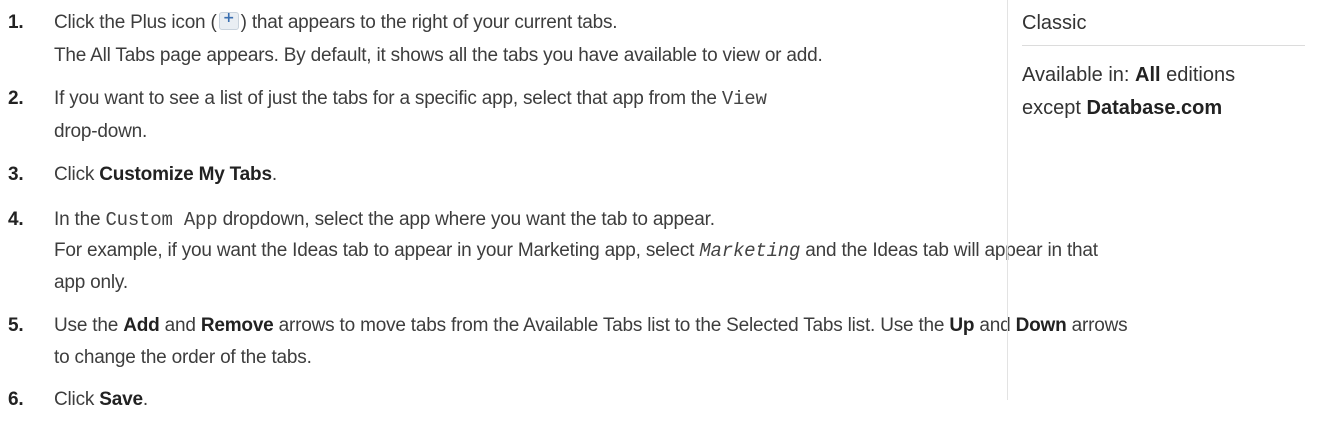 The height and width of the screenshot is (442, 1318). I want to click on sidebar-divider, so click(1163, 45).